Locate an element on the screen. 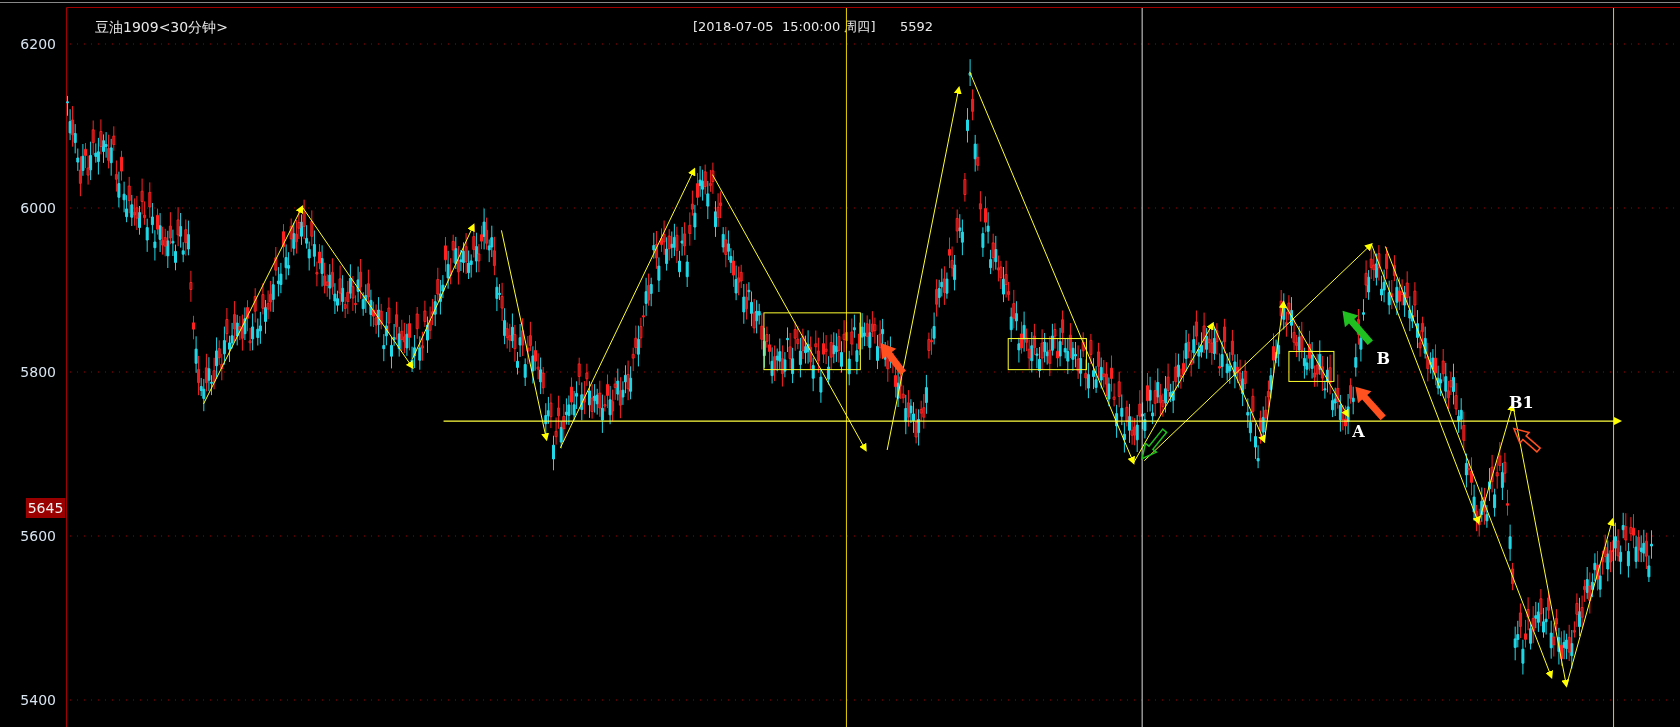 Image resolution: width=1680 pixels, height=727 pixels. point-label: B1 is located at coordinates (1521, 403).